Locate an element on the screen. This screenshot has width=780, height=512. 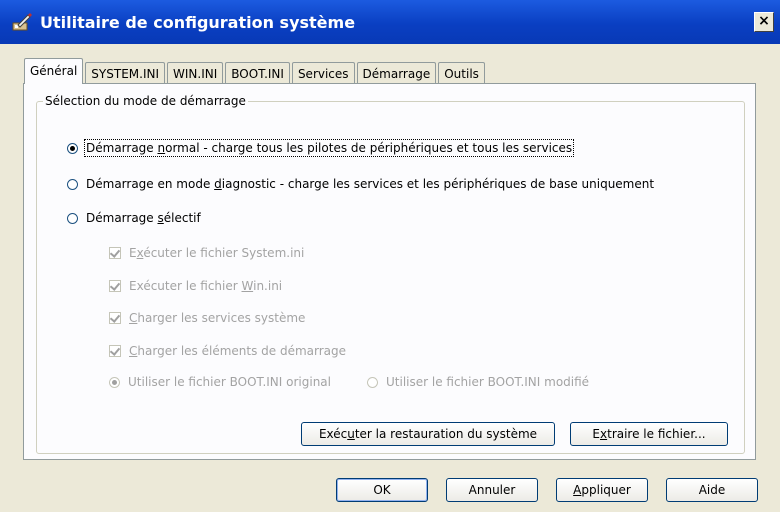
title-bar: Utilitaire de configuration système × is located at coordinates (390, 22).